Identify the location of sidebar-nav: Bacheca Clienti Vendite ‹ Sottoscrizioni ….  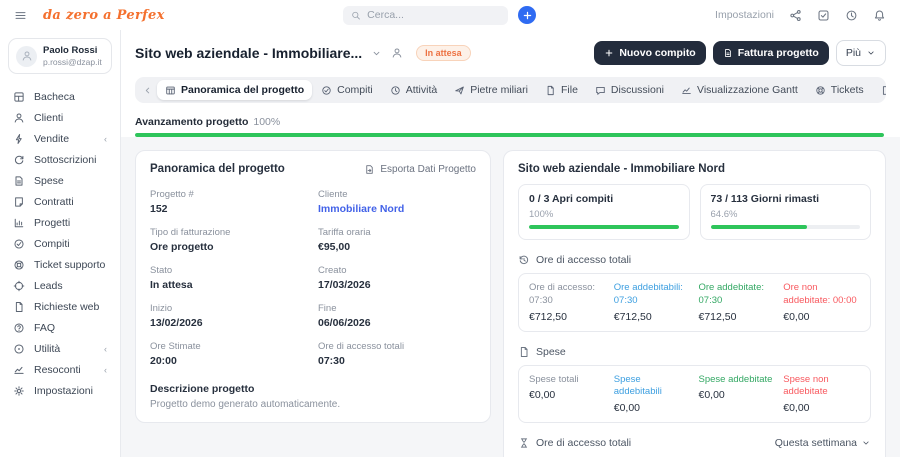
(60, 243).